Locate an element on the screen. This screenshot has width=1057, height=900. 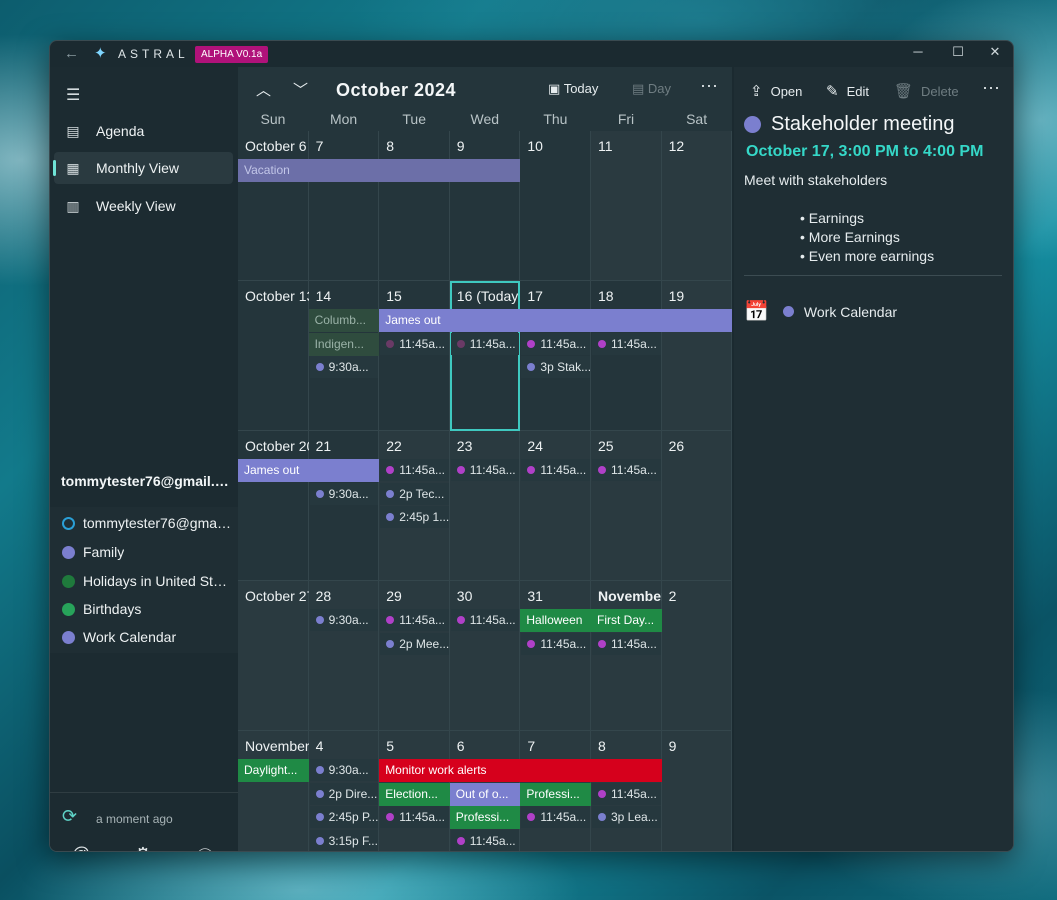
day-cell: 2 is located at coordinates (697, 656).